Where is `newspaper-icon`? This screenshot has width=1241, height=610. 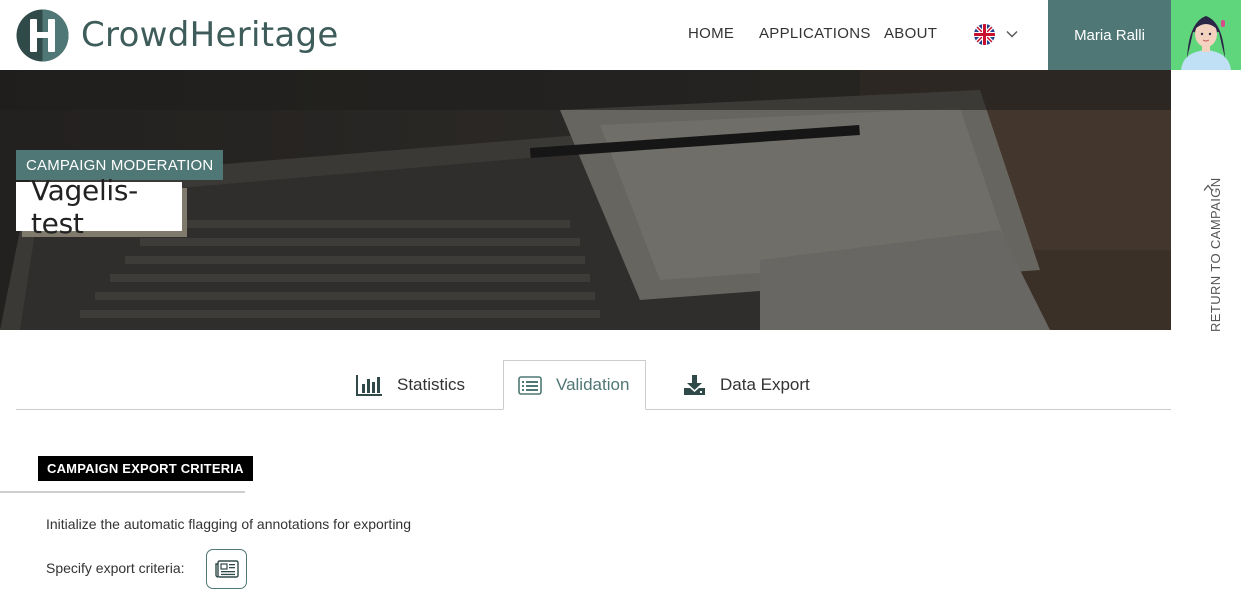 newspaper-icon is located at coordinates (226, 569).